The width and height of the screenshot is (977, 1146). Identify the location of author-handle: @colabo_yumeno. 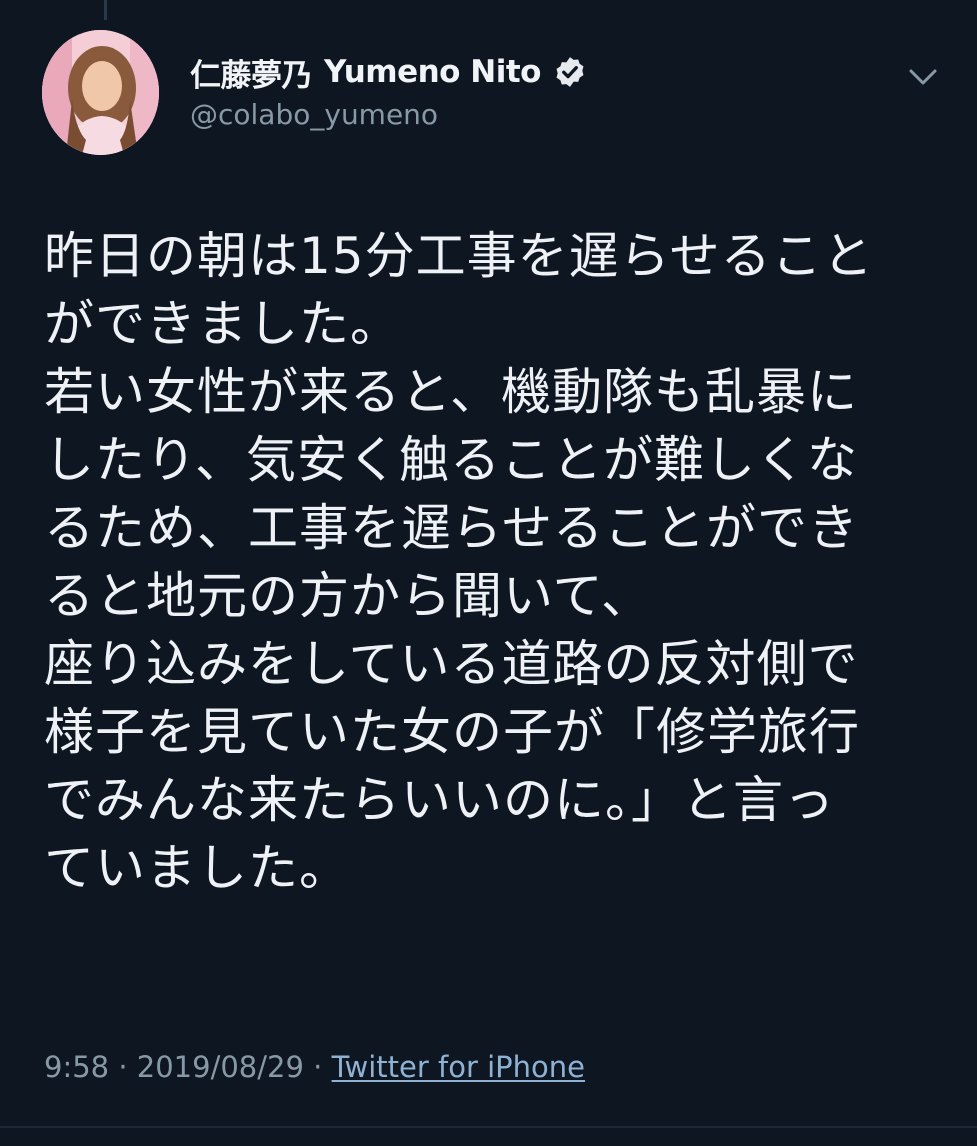
(314, 114).